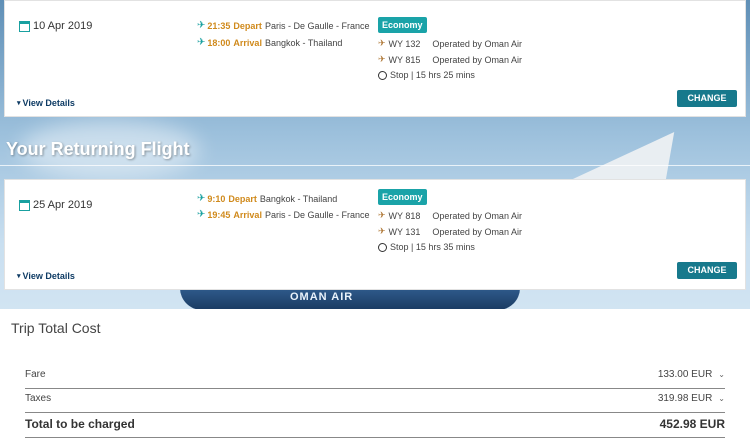 The width and height of the screenshot is (750, 444). Describe the element at coordinates (55, 205) in the screenshot. I see `return-date: 25 Apr 2019` at that location.